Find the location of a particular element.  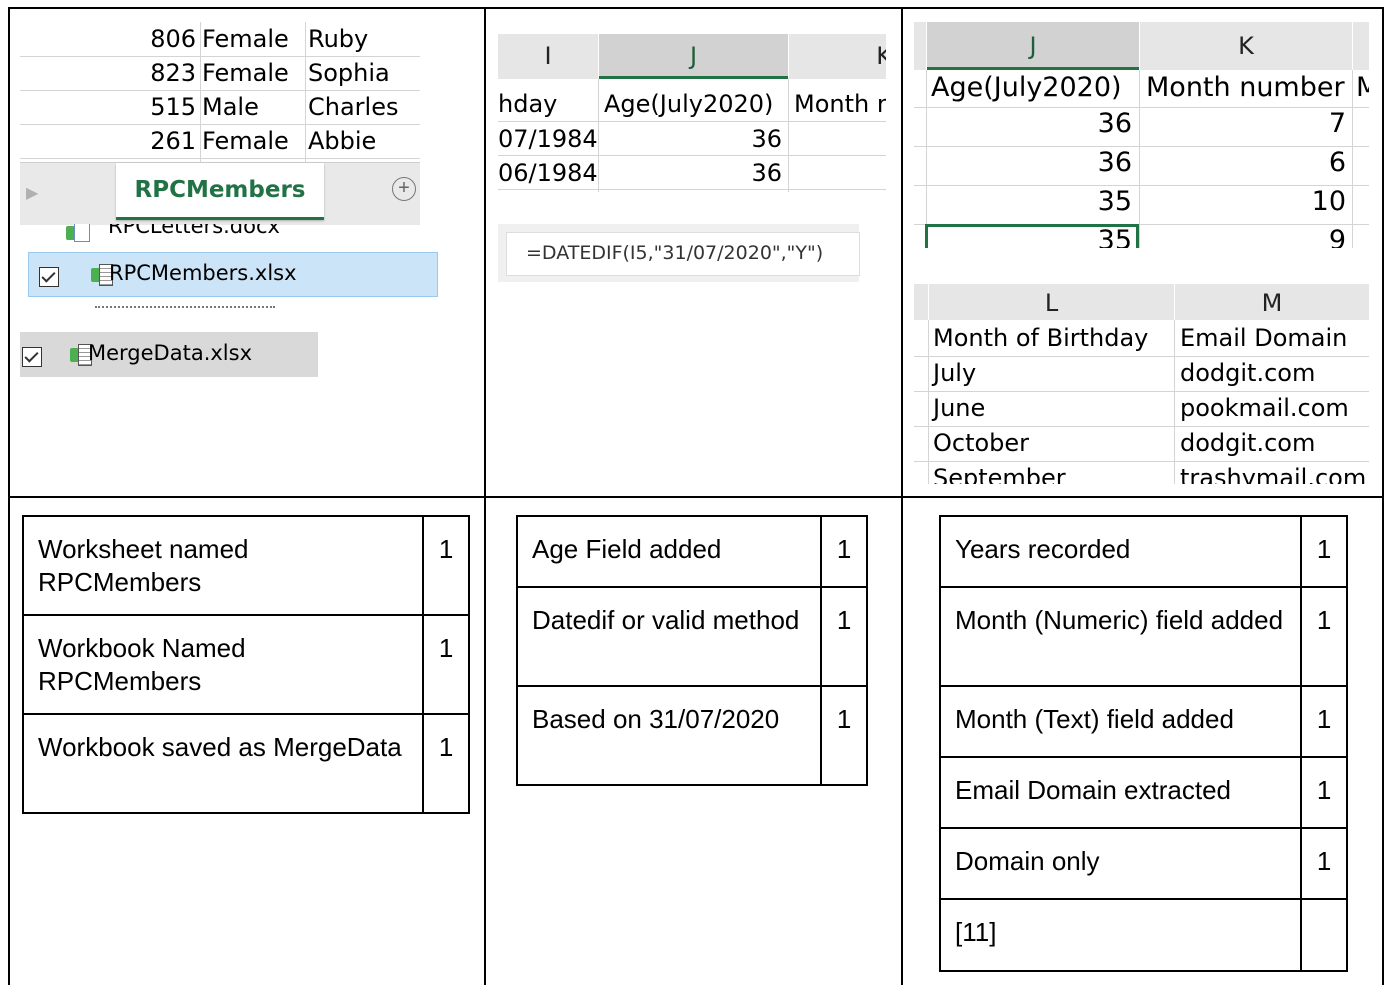

cell-name: Charles is located at coordinates (353, 107).